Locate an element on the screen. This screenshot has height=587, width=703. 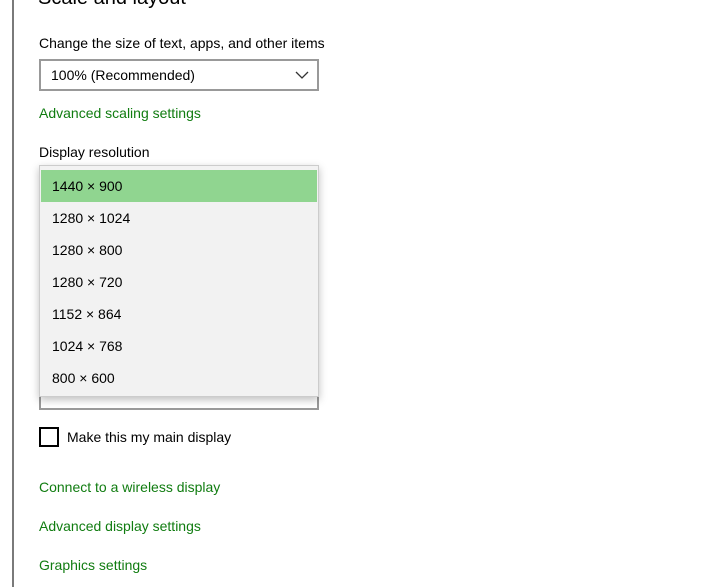
left-rail-divider is located at coordinates (13, 293).